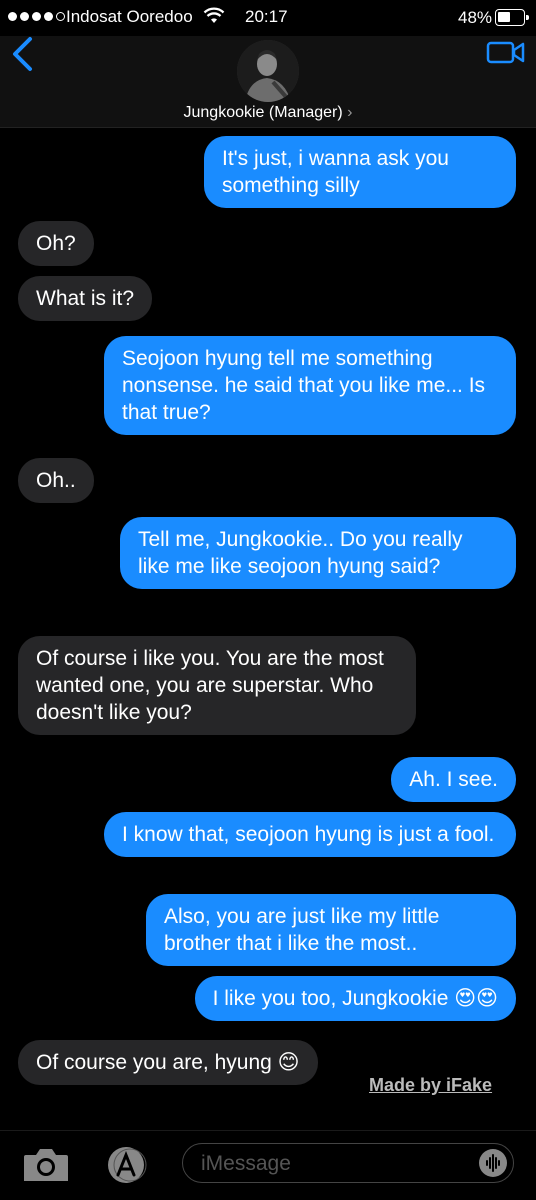 The width and height of the screenshot is (536, 1200). Describe the element at coordinates (246, 1163) in the screenshot. I see `message-input-placeholder: iMessage` at that location.